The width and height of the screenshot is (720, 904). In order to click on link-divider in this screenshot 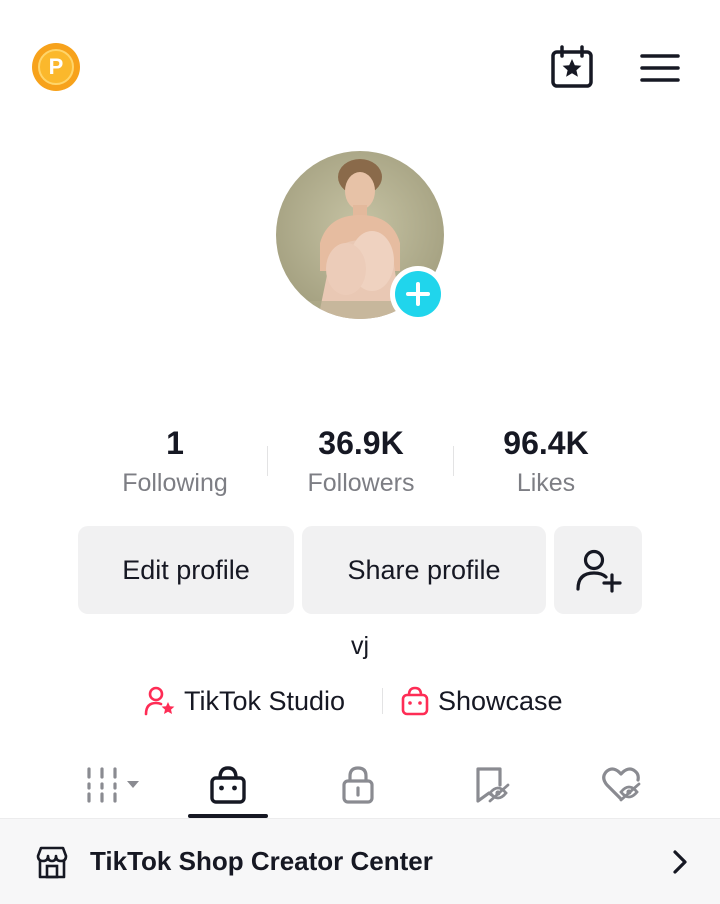, I will do `click(382, 701)`.